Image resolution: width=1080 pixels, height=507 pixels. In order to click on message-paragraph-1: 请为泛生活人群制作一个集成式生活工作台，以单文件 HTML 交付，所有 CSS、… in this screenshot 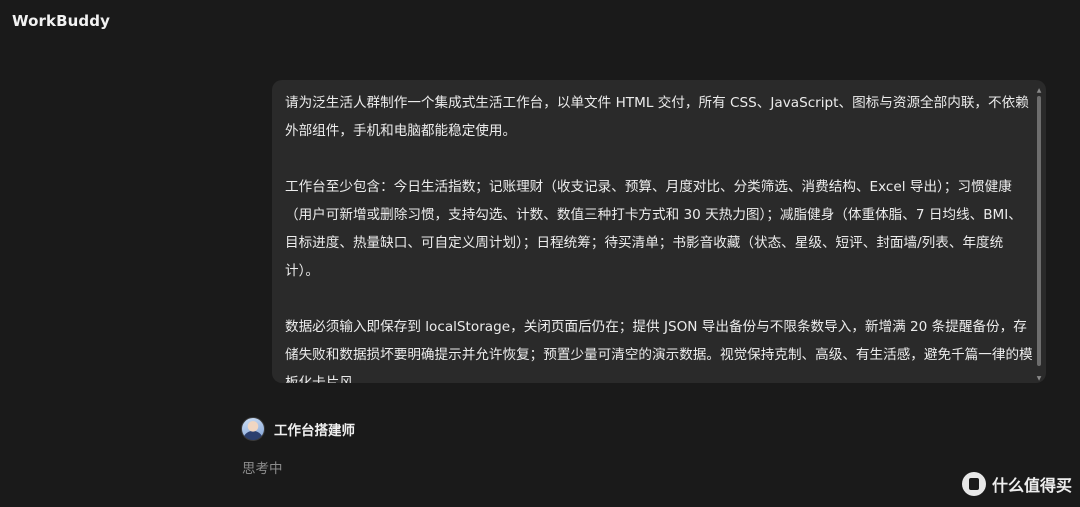, I will do `click(657, 117)`.